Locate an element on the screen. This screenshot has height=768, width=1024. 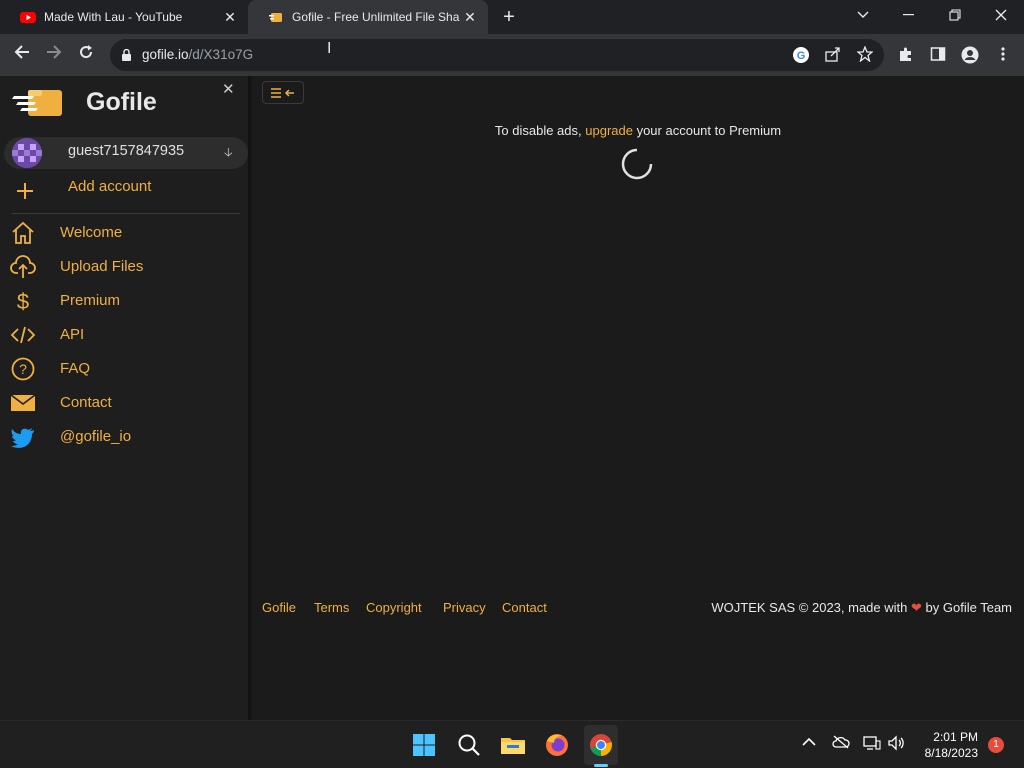
reload-button is located at coordinates (86, 55).